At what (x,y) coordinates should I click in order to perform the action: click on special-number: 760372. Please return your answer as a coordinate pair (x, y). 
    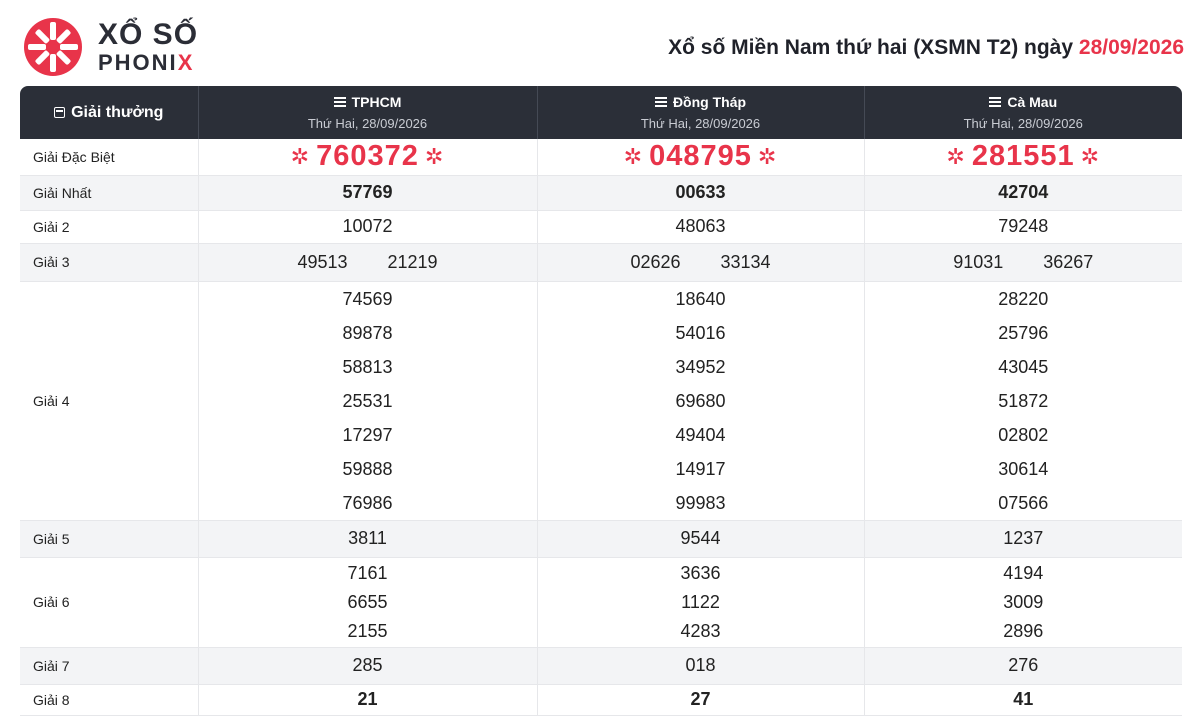
    Looking at the image, I should click on (367, 156).